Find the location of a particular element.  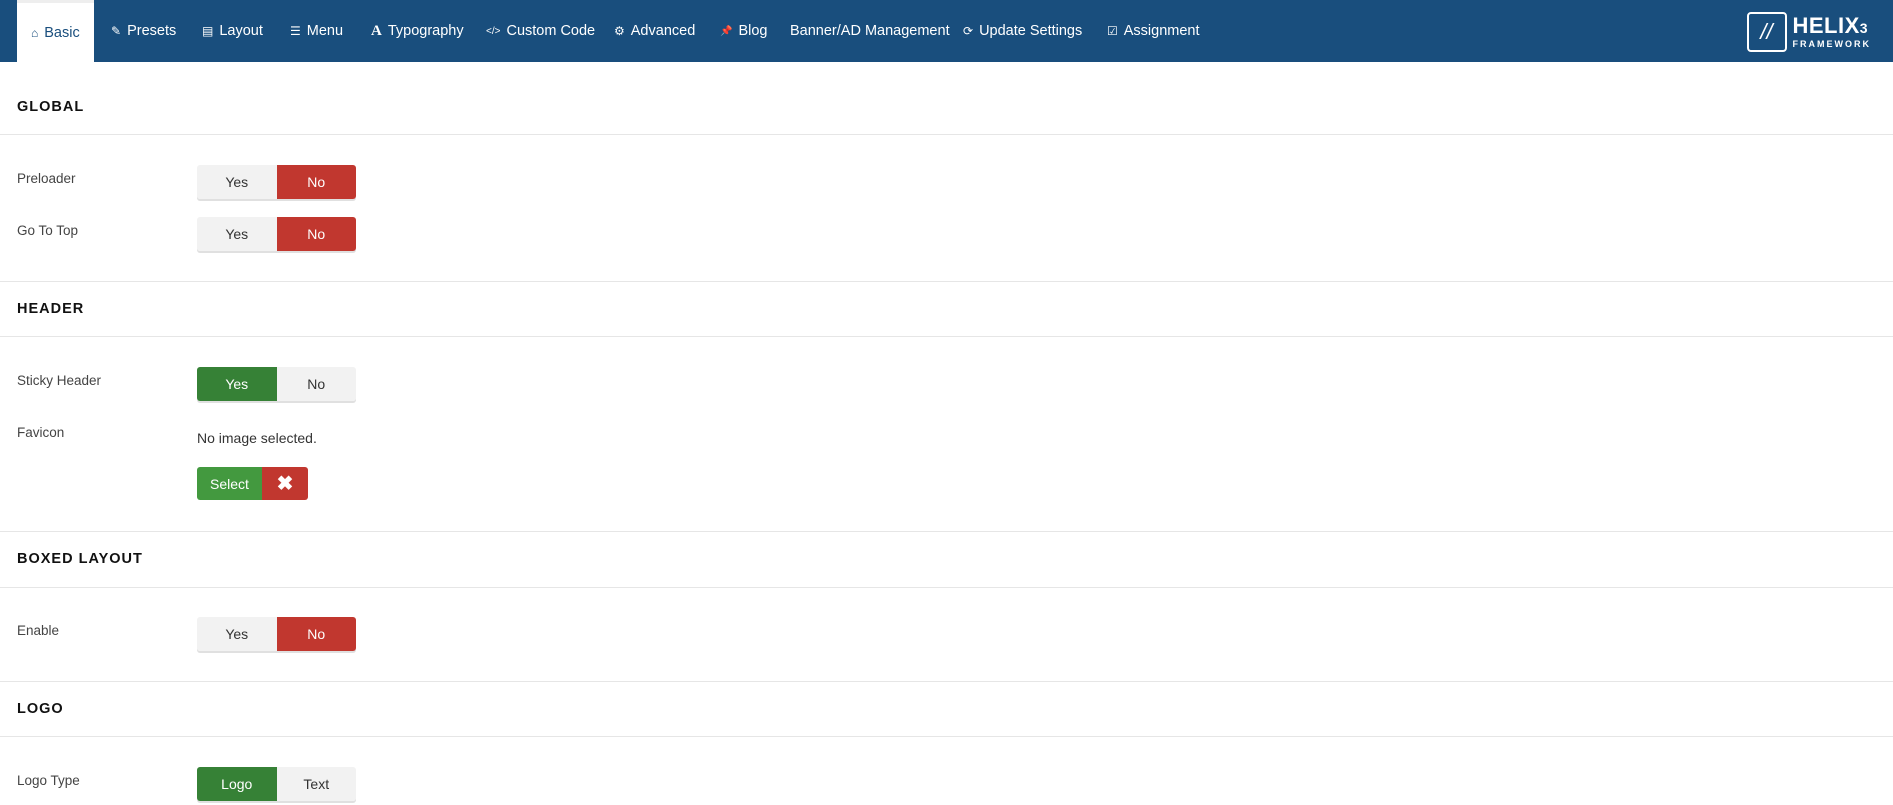

tab-typography: A Typography is located at coordinates (417, 31).